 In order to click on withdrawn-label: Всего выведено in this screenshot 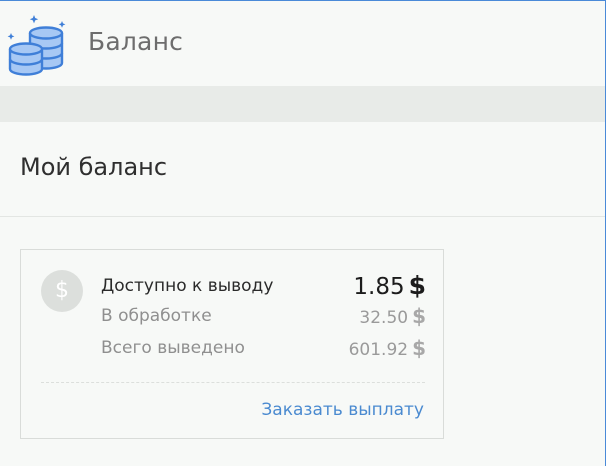, I will do `click(173, 348)`.